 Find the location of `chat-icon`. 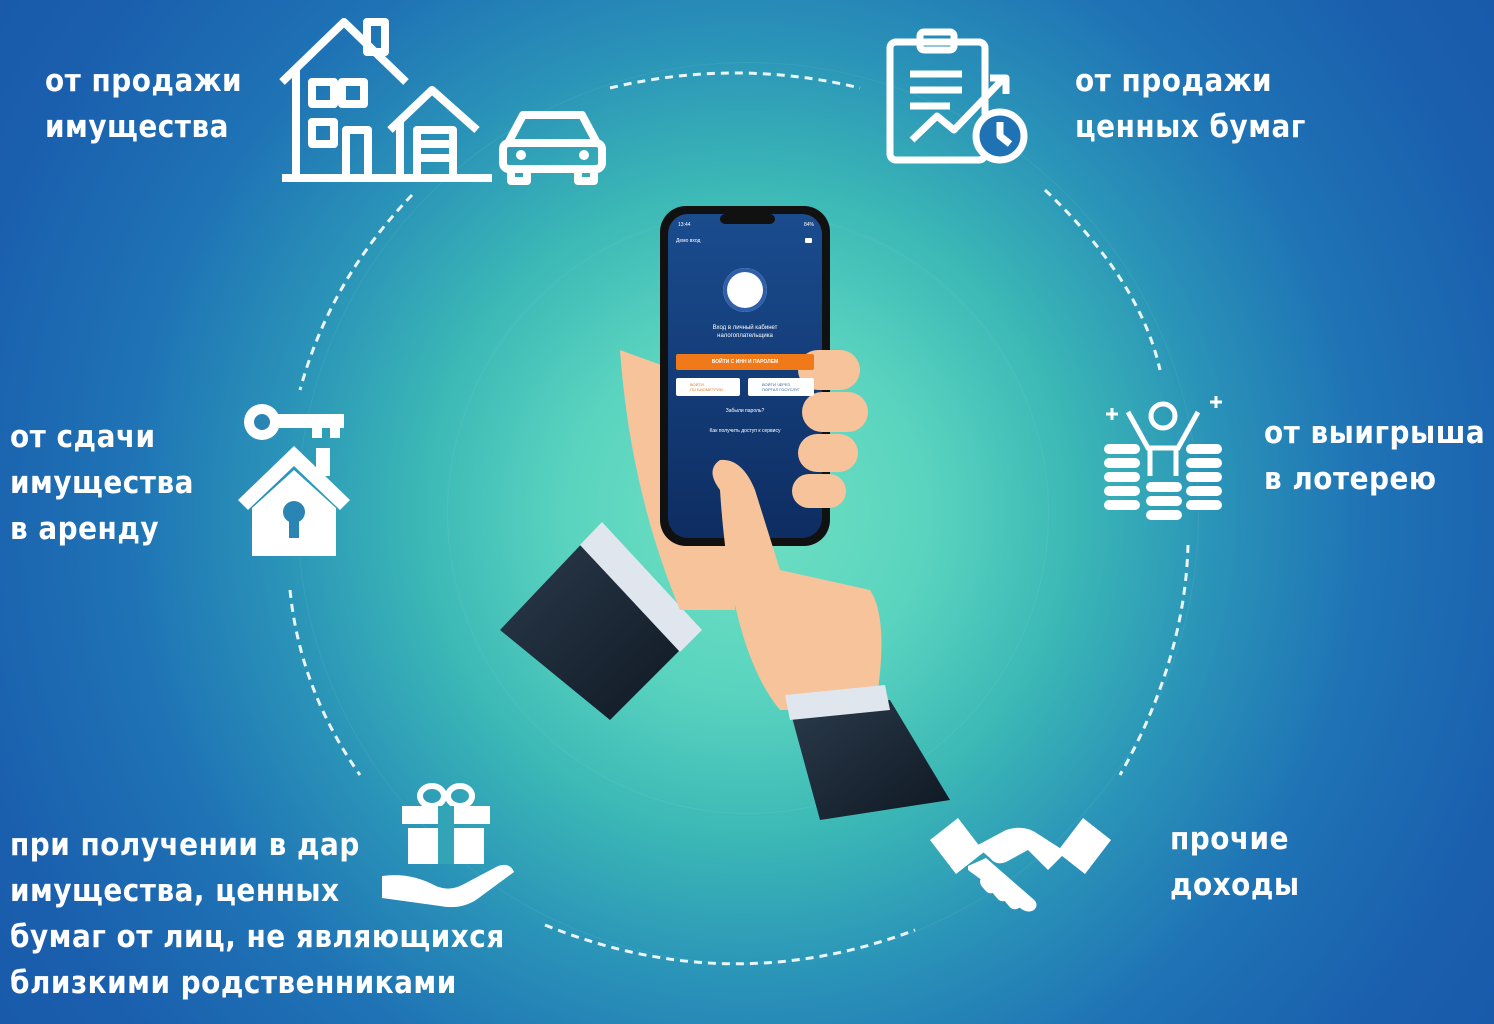

chat-icon is located at coordinates (808, 240).